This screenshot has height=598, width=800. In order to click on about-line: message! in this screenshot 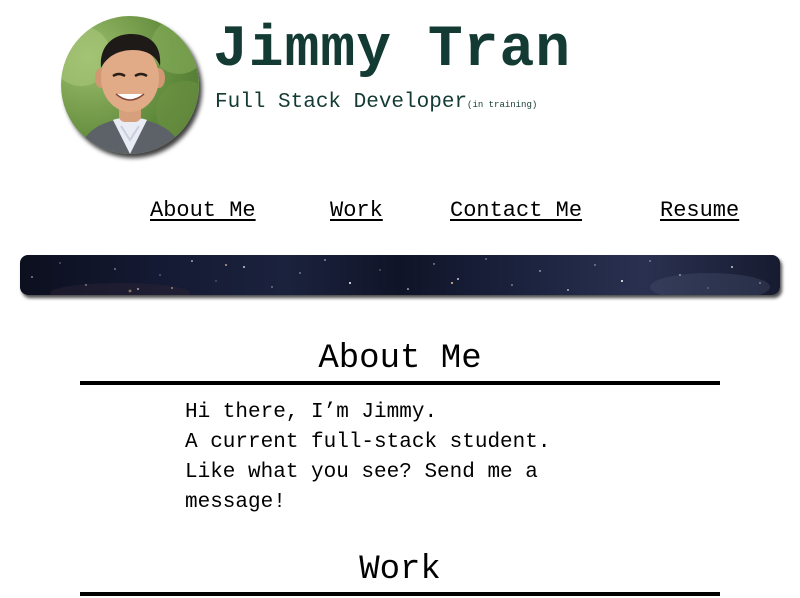, I will do `click(235, 502)`.